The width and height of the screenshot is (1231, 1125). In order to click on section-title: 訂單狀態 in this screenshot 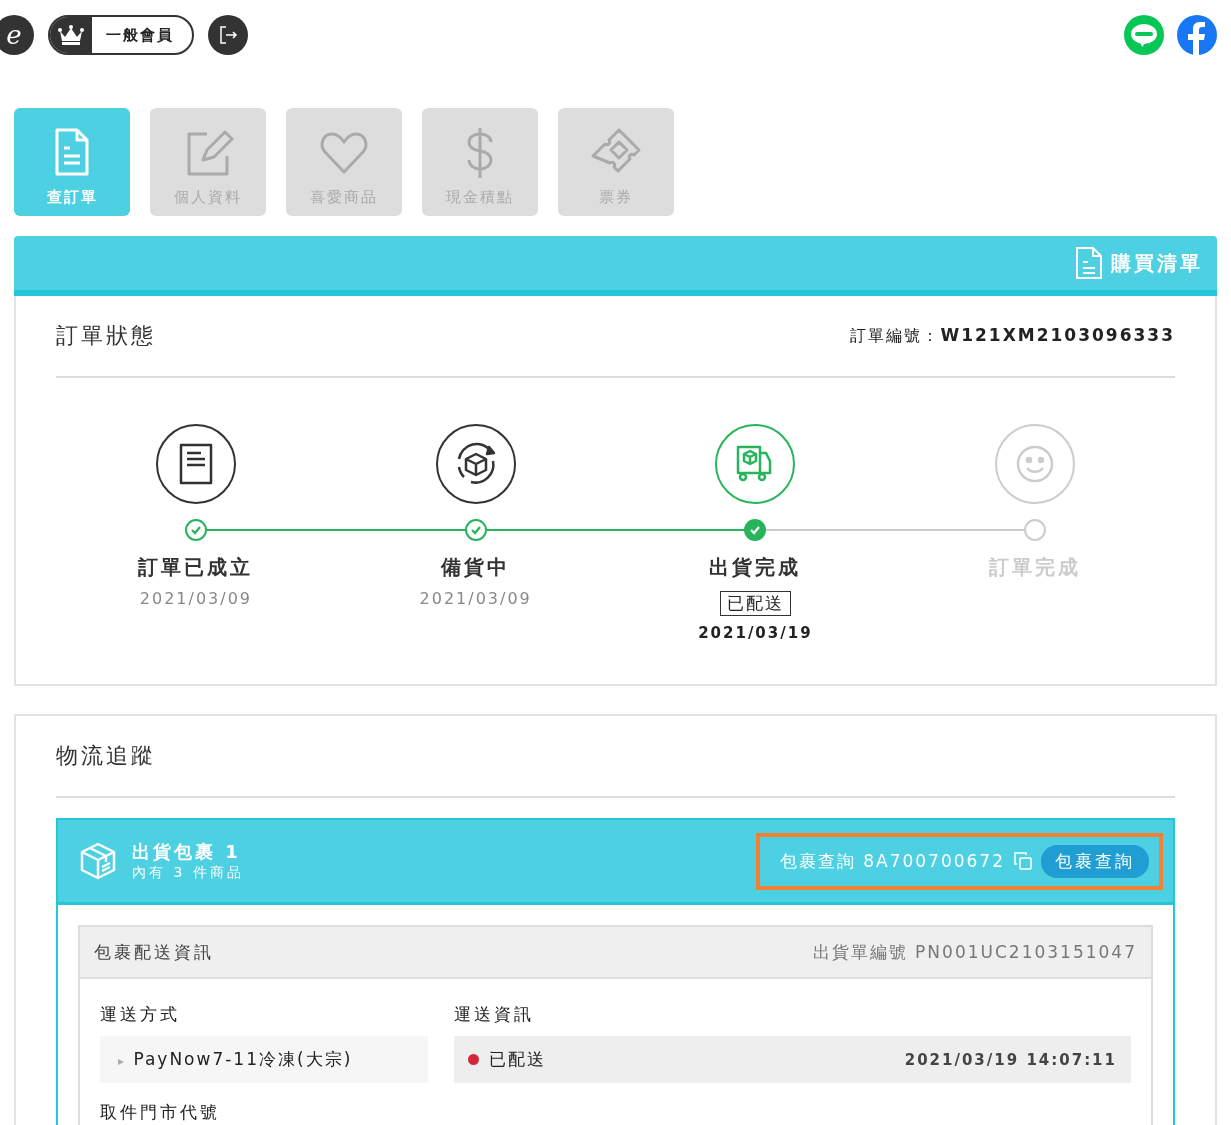, I will do `click(106, 336)`.